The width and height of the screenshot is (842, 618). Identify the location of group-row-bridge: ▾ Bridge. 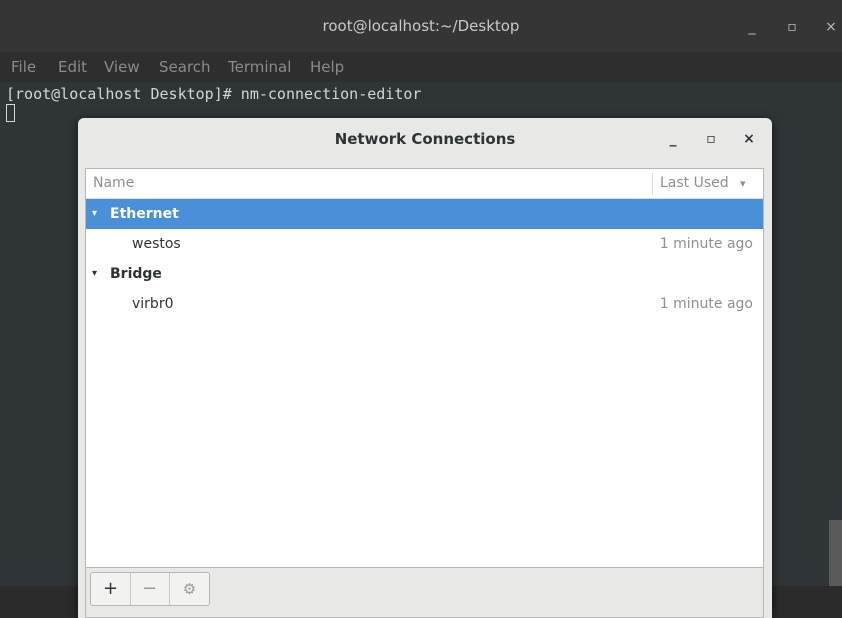
(424, 274).